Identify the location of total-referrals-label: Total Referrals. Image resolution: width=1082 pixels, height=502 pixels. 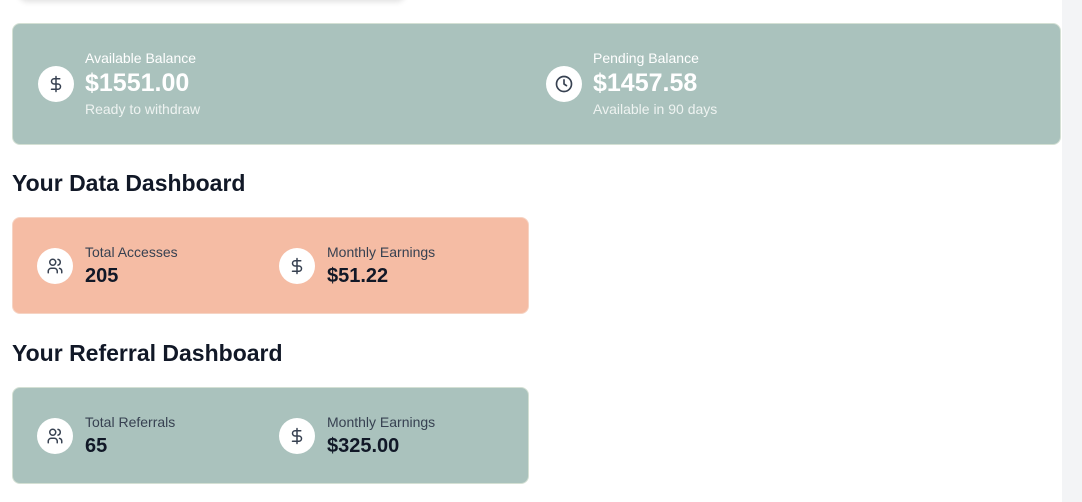
(130, 422).